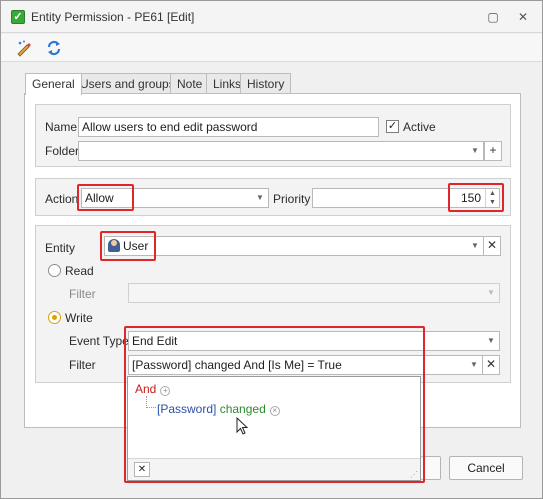 This screenshot has height=499, width=543. I want to click on filter-group-node: And +, so click(153, 389).